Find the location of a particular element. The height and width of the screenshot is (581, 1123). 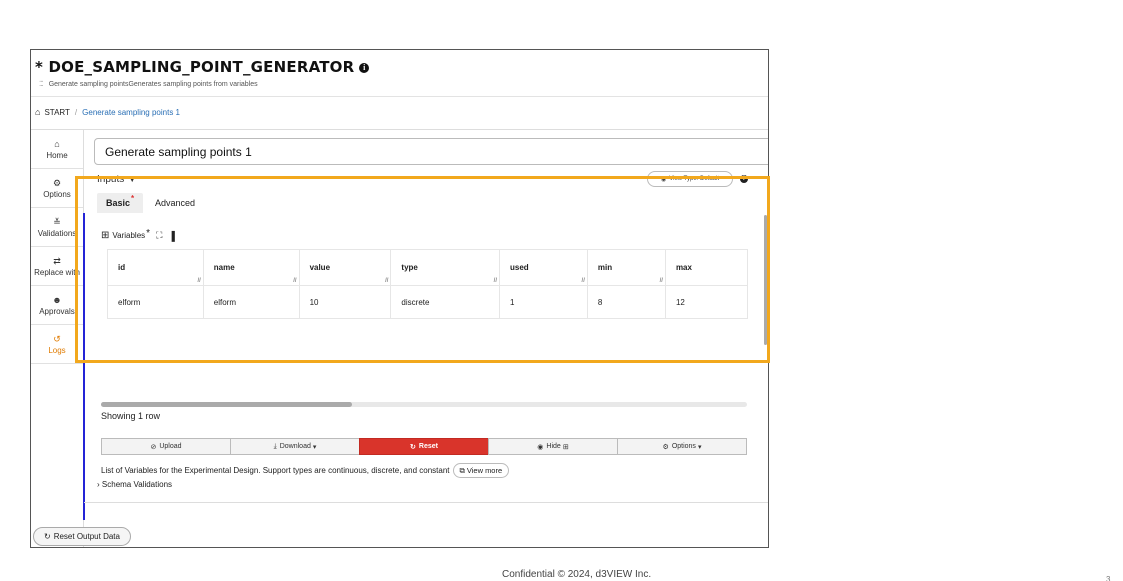

external-link-icon: ⧉ is located at coordinates (462, 470).